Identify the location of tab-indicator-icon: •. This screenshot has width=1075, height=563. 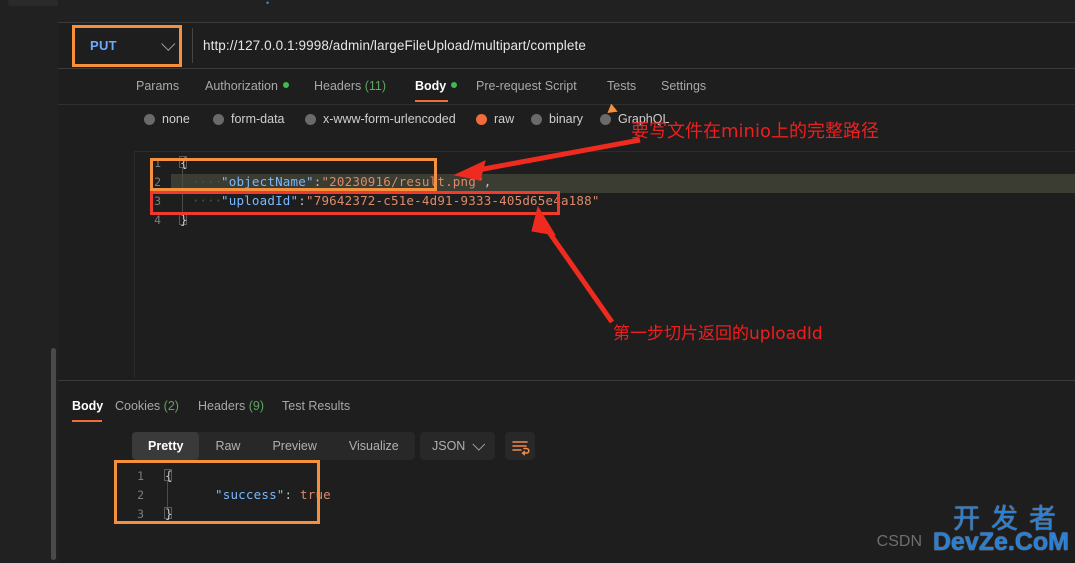
(268, 4).